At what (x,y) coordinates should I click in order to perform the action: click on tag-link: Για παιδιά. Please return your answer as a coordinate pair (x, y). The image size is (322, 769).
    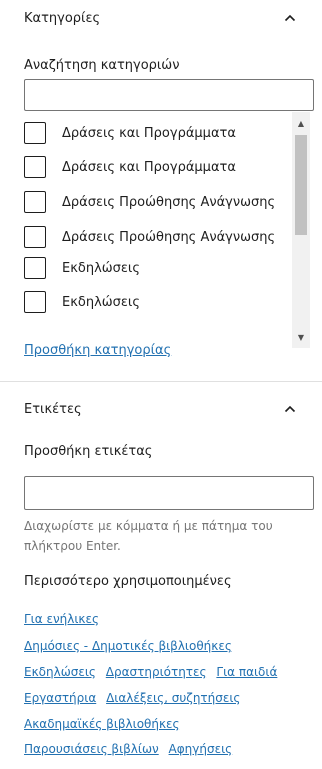
    Looking at the image, I should click on (246, 672).